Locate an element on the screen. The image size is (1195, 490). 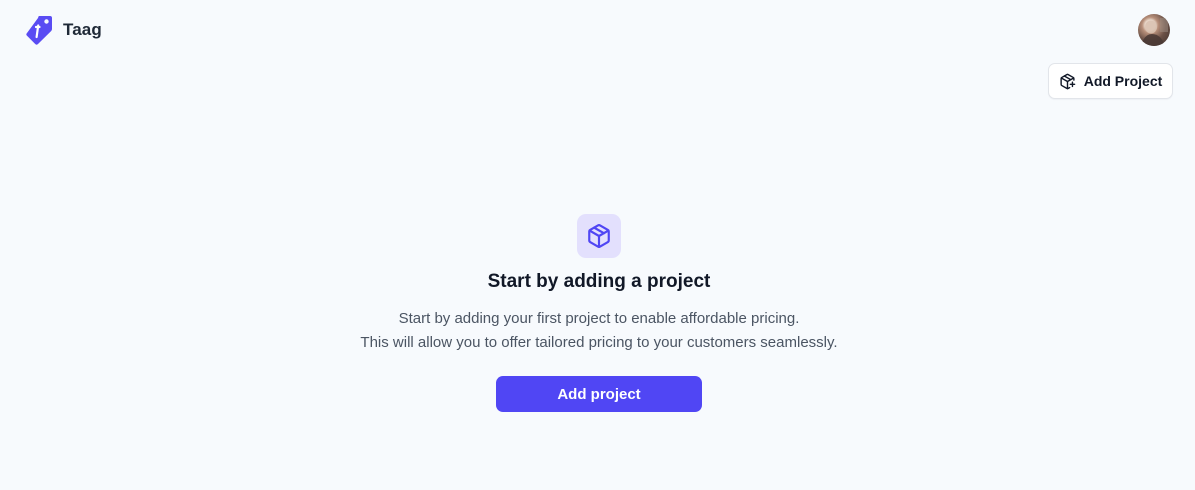
empty-state-icon-tile is located at coordinates (599, 236).